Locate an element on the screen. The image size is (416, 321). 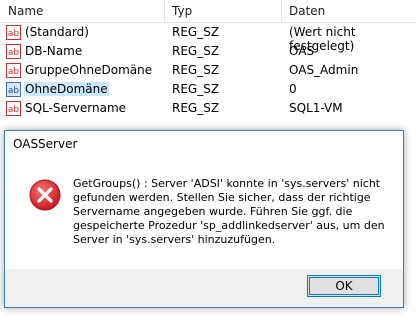
dialog-footer: OK is located at coordinates (204, 288).